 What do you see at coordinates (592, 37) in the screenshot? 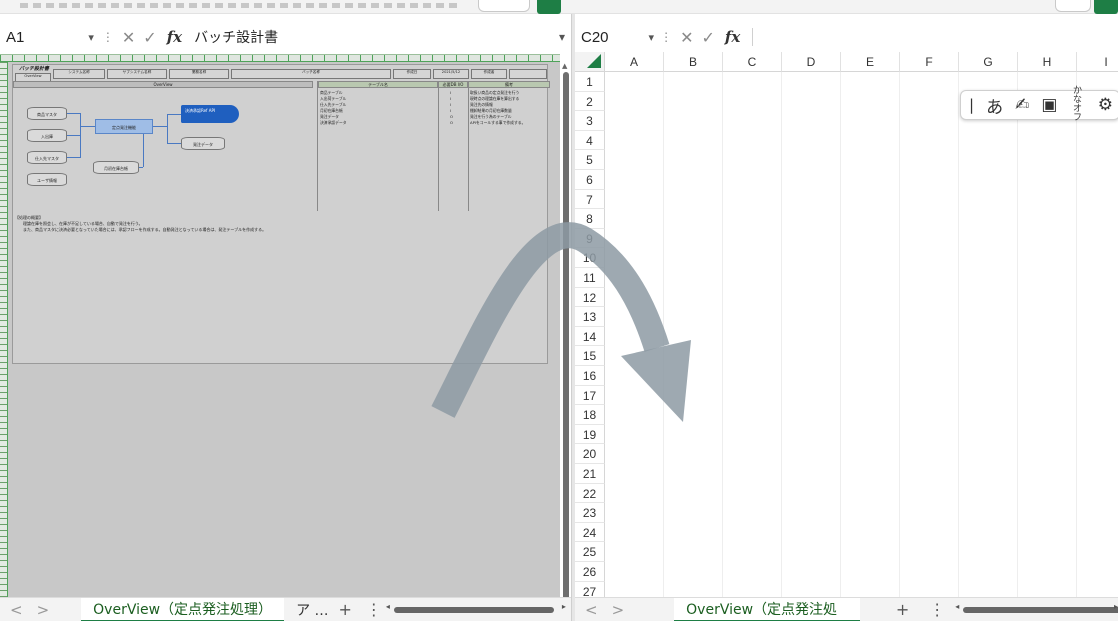
I see `name-box-right: C20` at bounding box center [592, 37].